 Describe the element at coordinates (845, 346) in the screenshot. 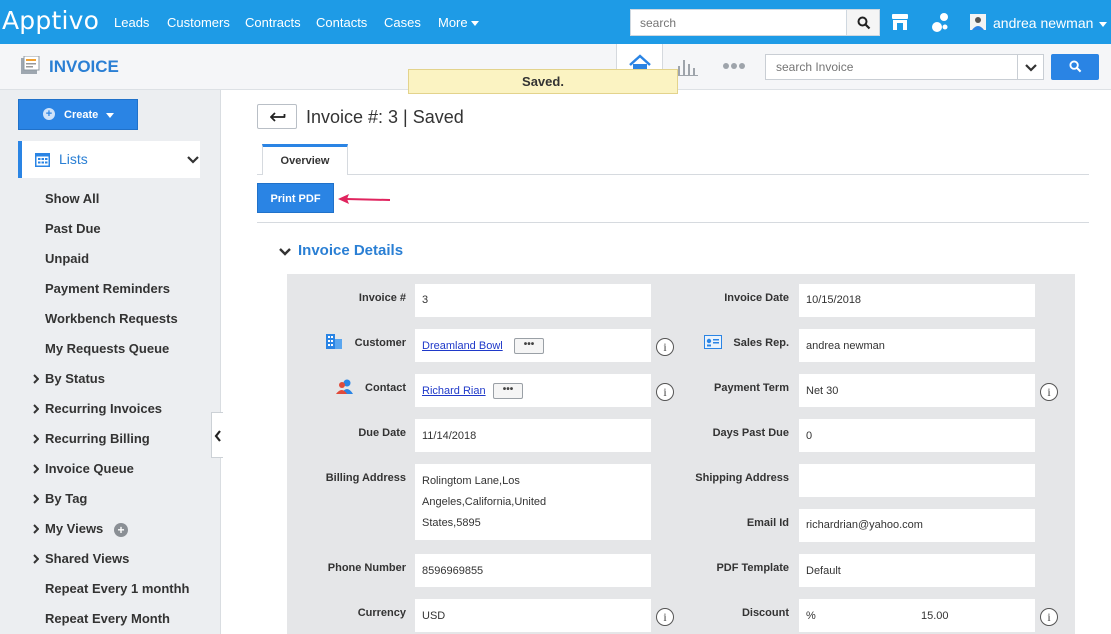

I see `sales-rep-value: andrea newman` at that location.